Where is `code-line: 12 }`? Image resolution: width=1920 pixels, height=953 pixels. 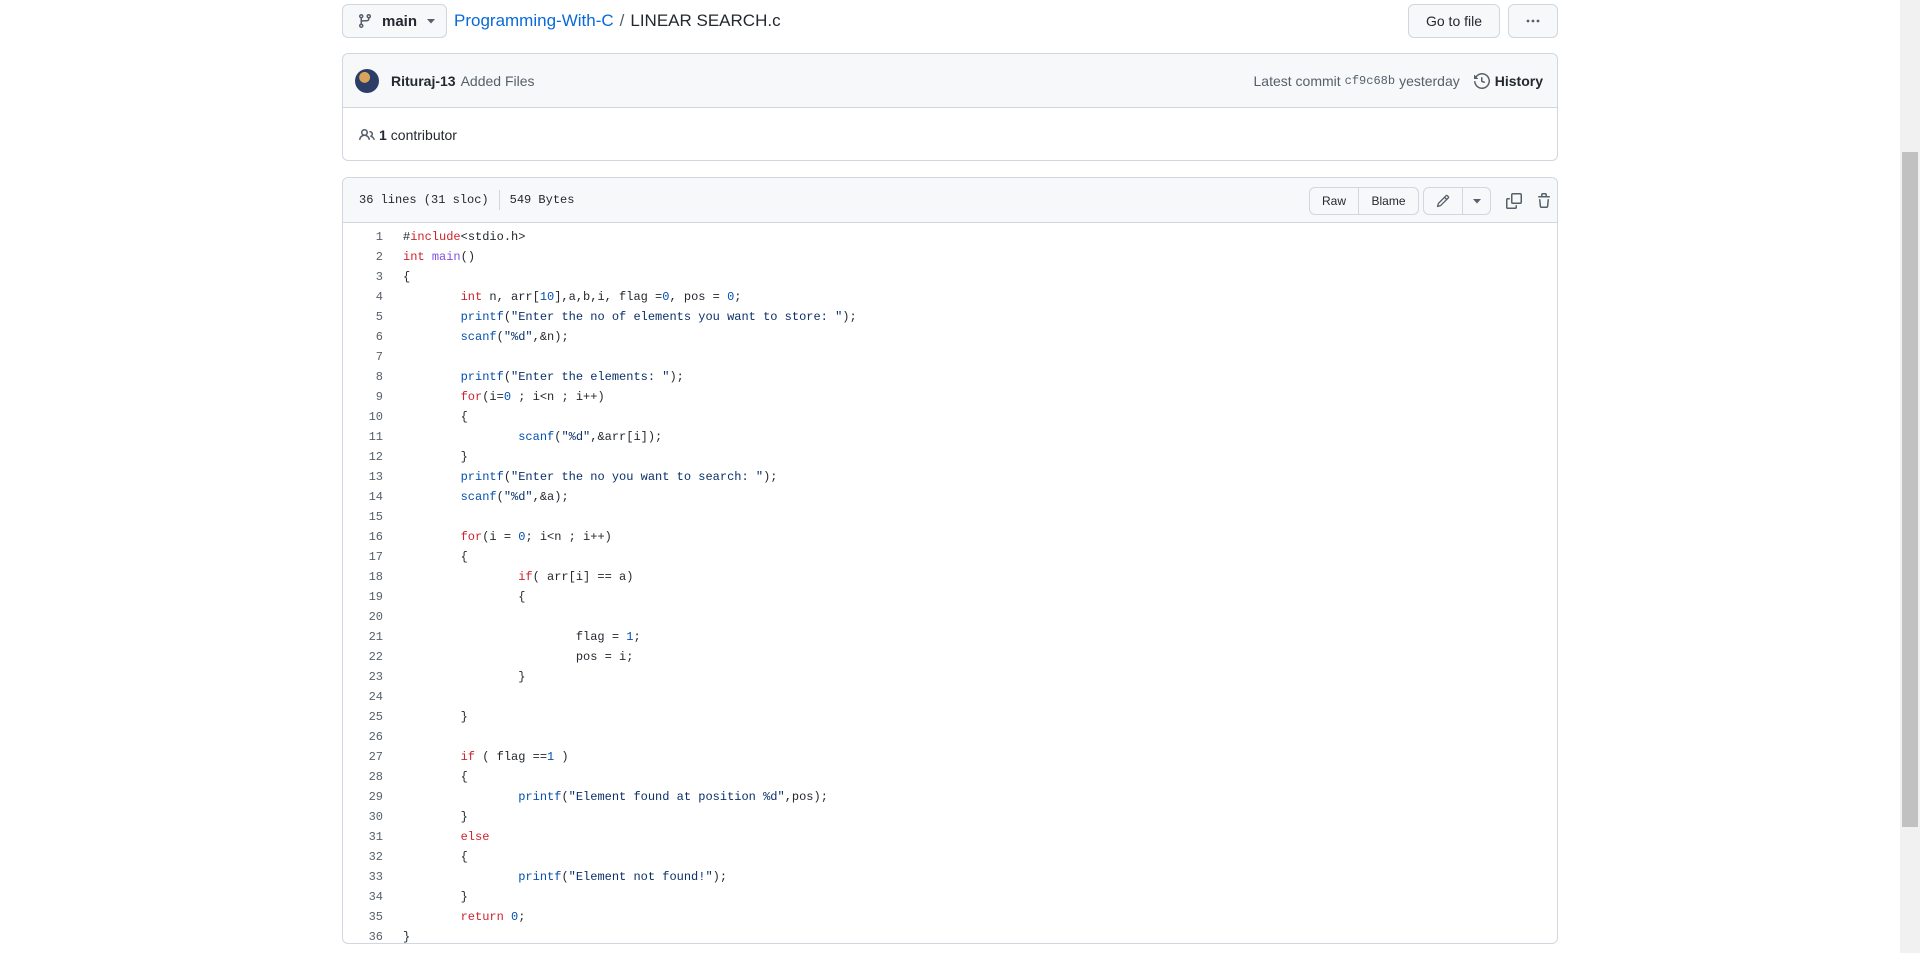 code-line: 12 } is located at coordinates (950, 457).